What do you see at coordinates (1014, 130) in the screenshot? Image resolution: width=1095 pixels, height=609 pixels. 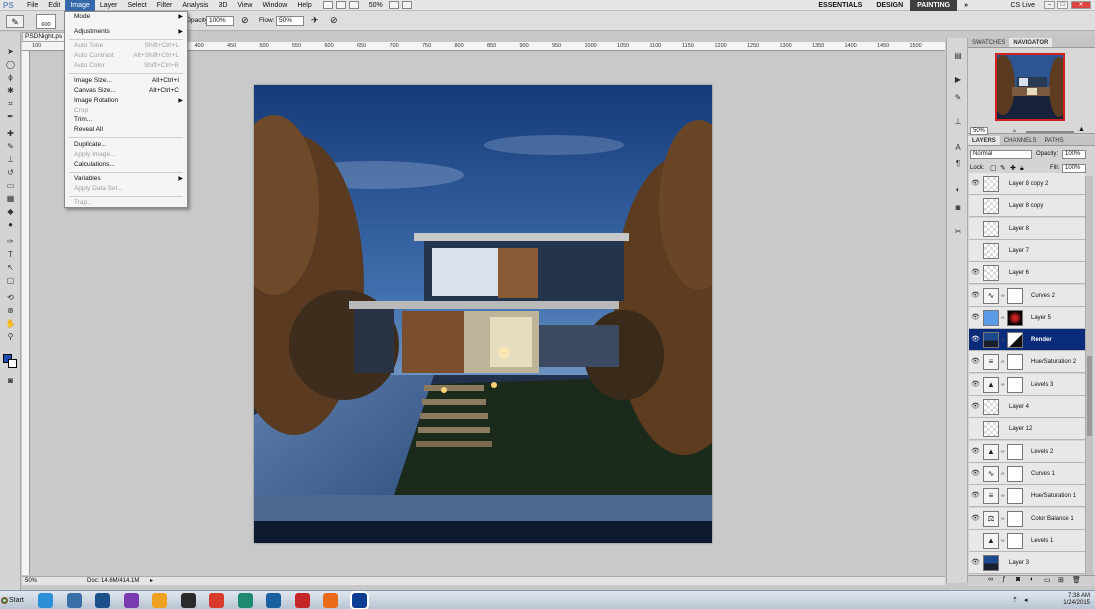 I see `zoom-out-icon: ▵` at bounding box center [1014, 130].